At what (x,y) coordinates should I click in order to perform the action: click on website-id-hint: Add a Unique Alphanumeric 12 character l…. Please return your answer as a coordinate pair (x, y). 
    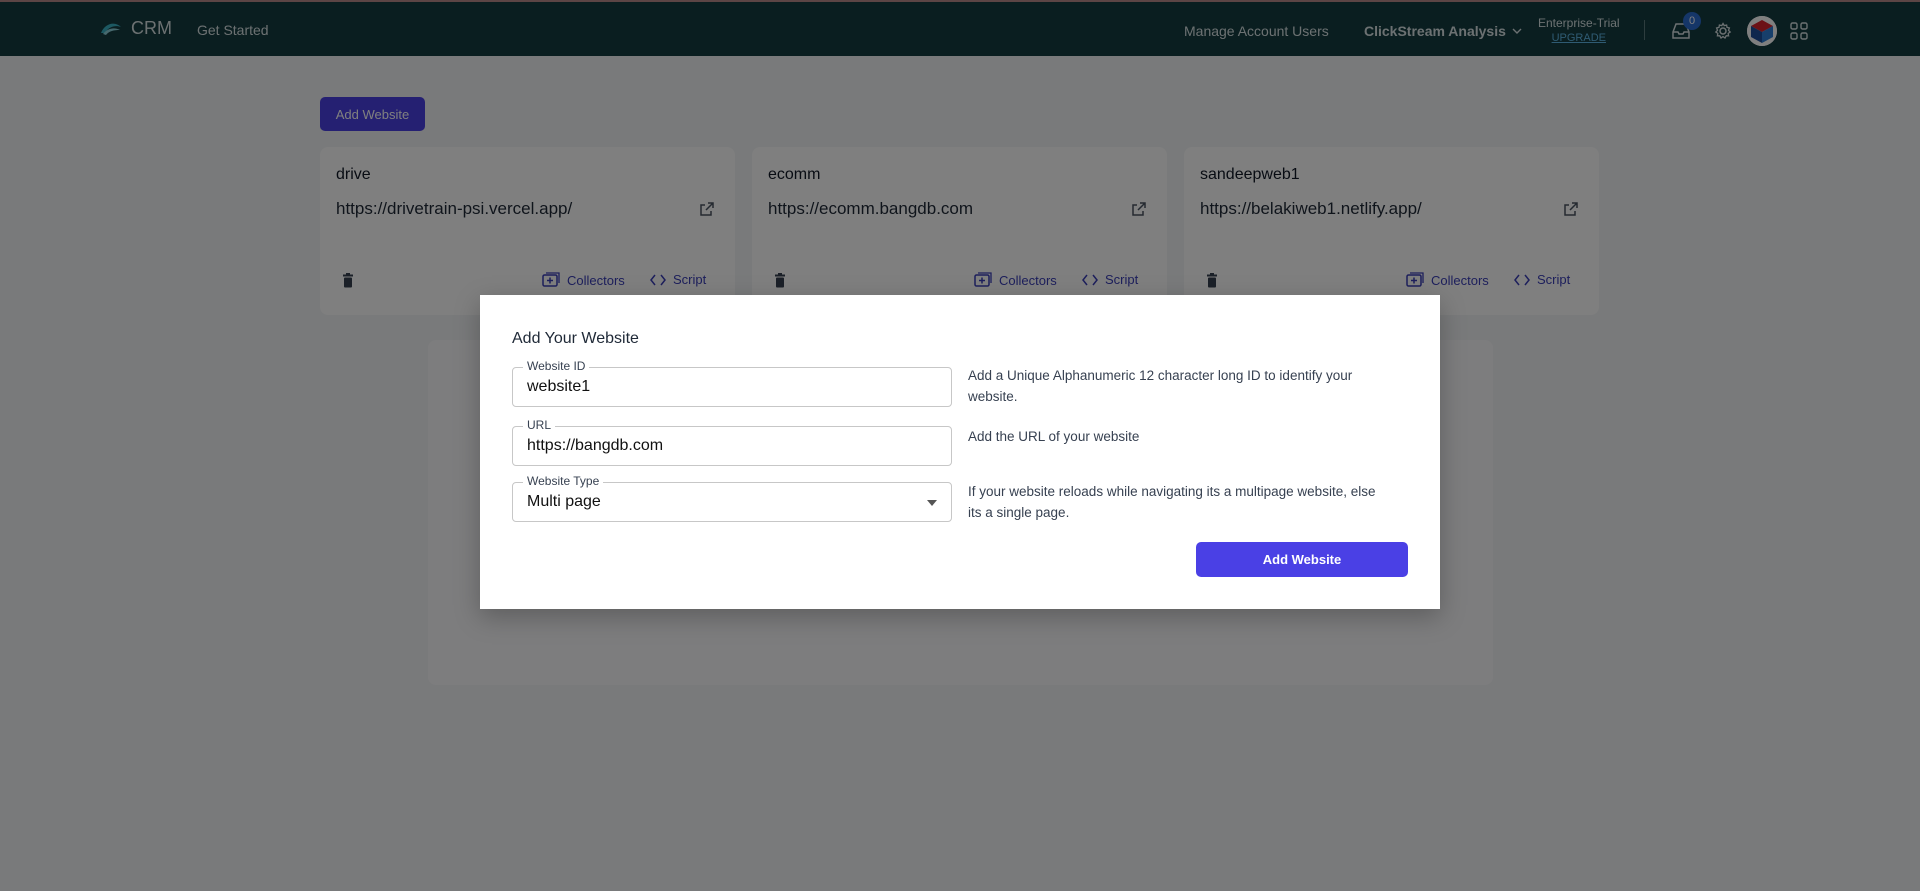
    Looking at the image, I should click on (1160, 386).